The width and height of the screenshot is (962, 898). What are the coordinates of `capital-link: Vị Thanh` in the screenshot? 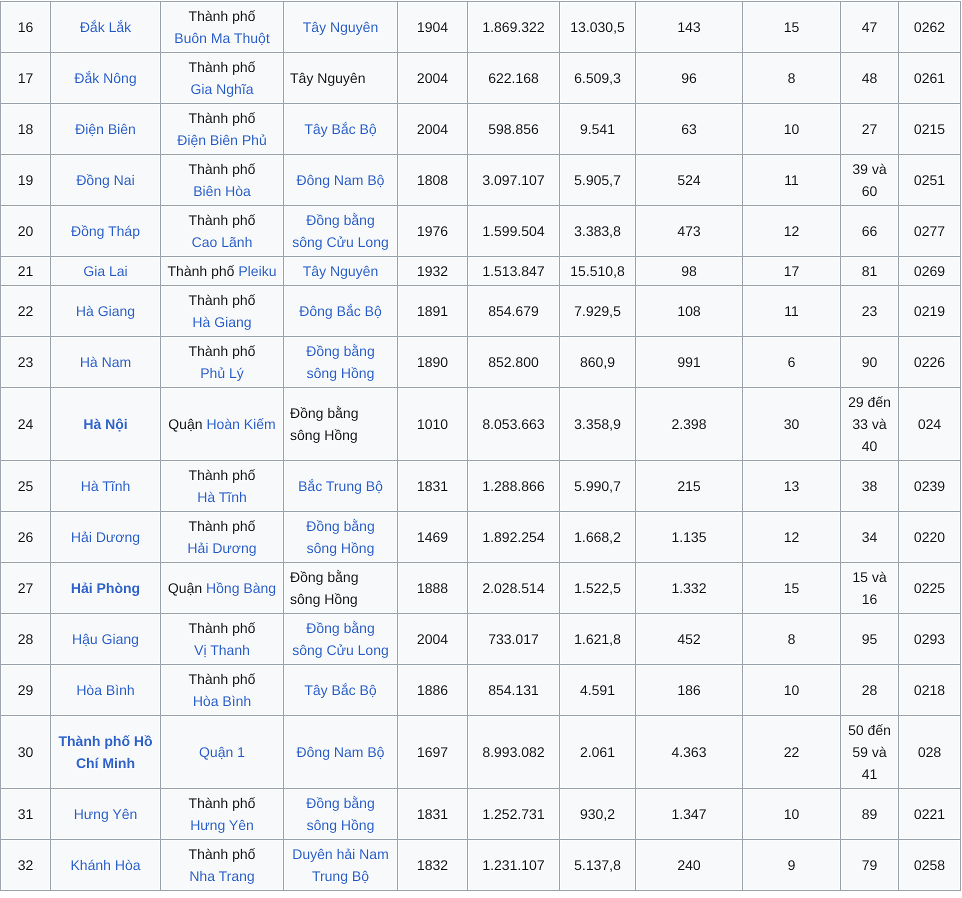 It's located at (222, 650).